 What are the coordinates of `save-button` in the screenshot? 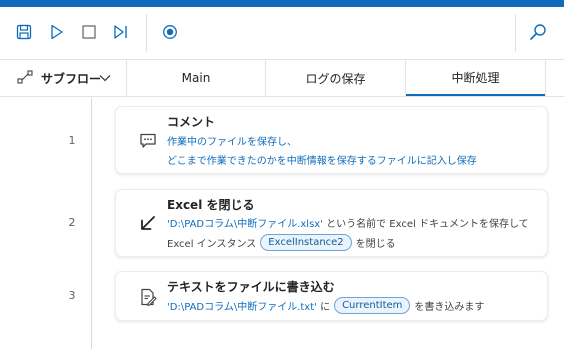 It's located at (24, 32).